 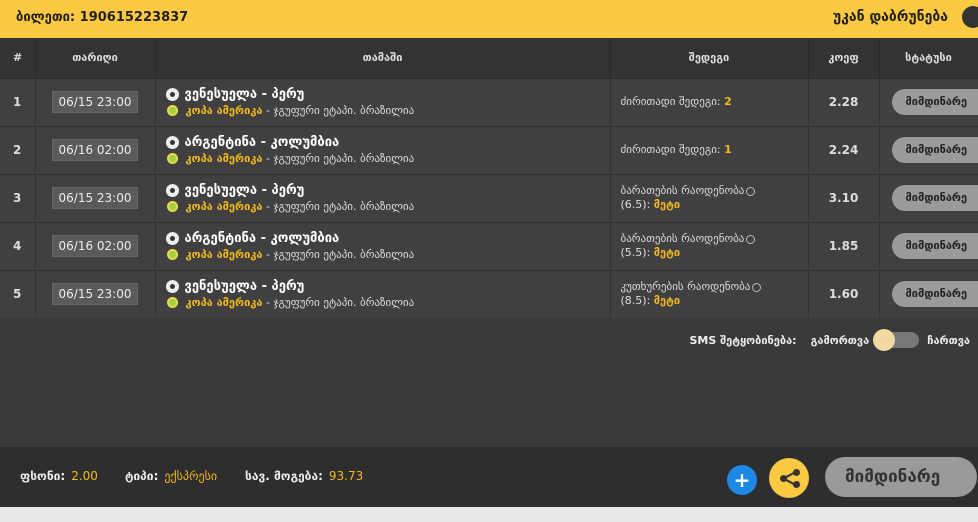 What do you see at coordinates (884, 340) in the screenshot?
I see `toggle-knob` at bounding box center [884, 340].